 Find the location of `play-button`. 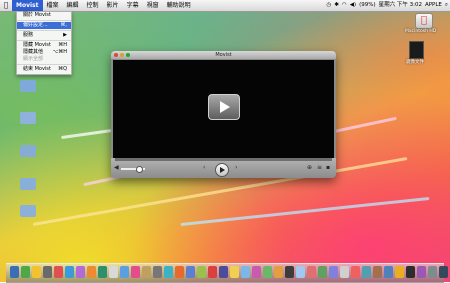

play-button is located at coordinates (222, 170).